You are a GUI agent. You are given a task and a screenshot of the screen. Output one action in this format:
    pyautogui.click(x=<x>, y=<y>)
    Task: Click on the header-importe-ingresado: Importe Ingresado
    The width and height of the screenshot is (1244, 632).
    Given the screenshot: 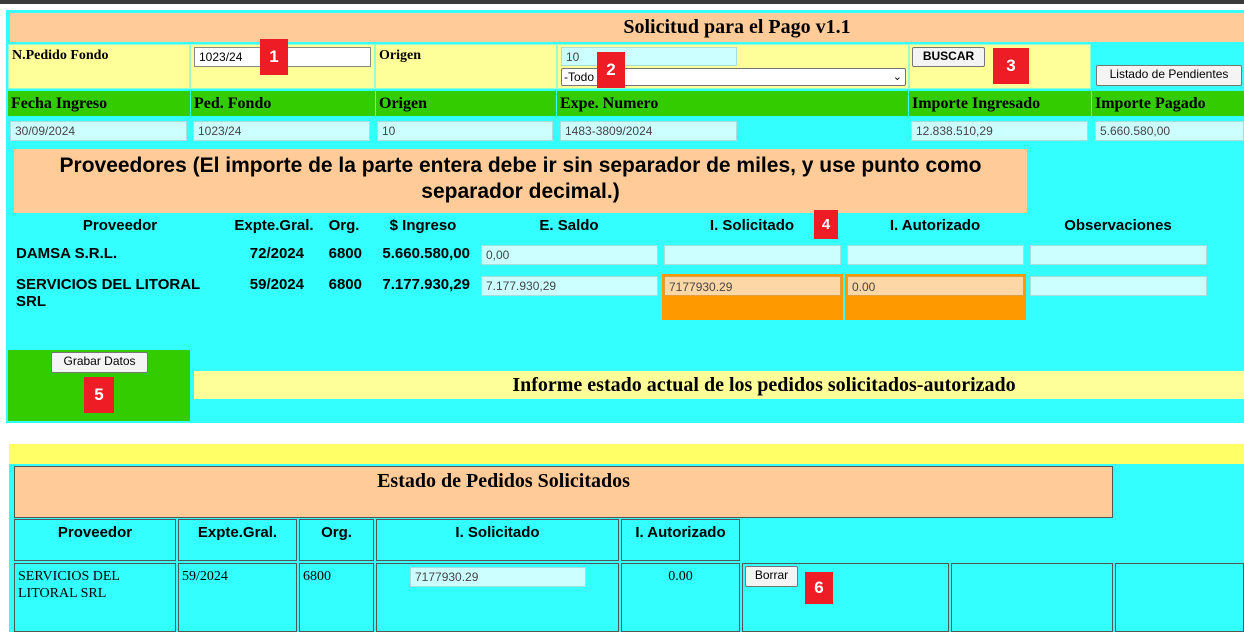 What is the action you would take?
    pyautogui.click(x=1000, y=103)
    